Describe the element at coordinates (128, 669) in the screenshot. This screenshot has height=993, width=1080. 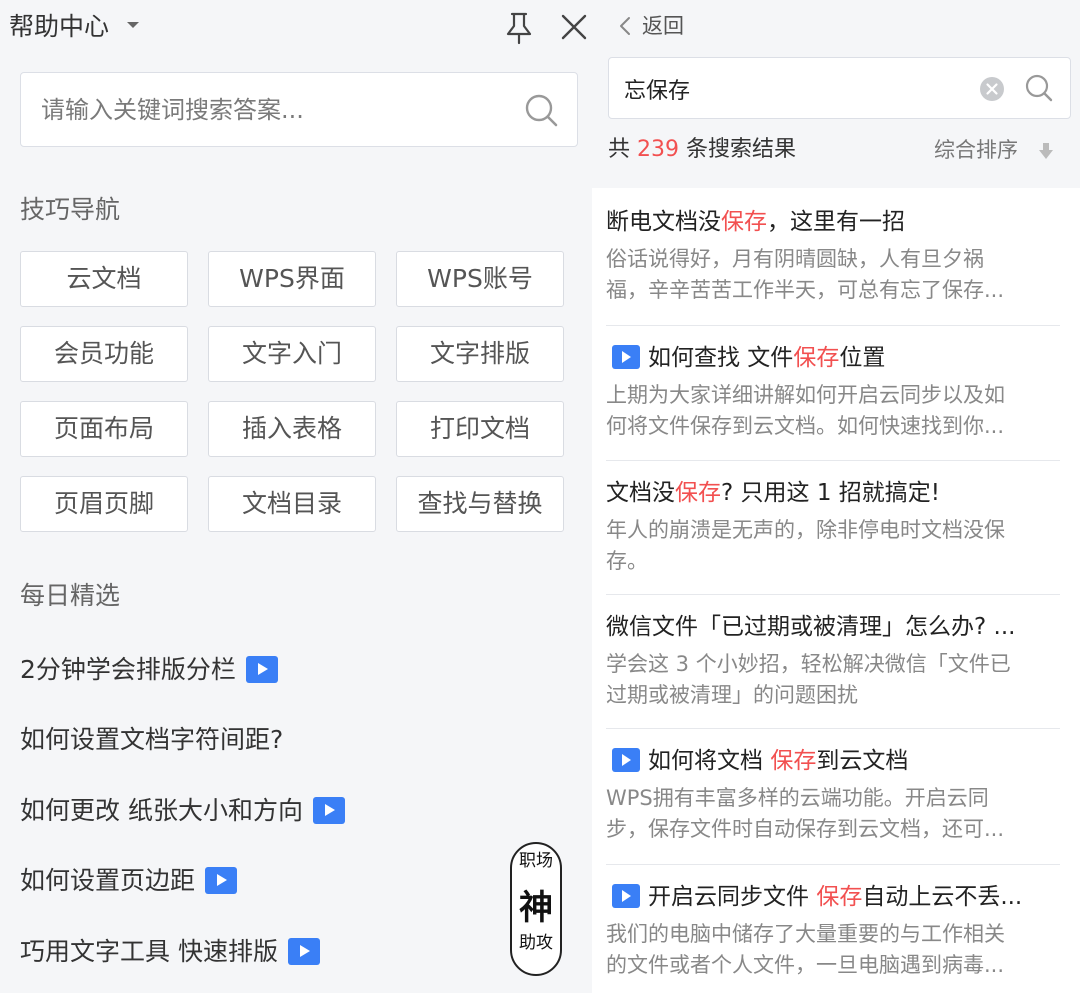
I see `daily-item-label: 2分钟学会排版分栏` at that location.